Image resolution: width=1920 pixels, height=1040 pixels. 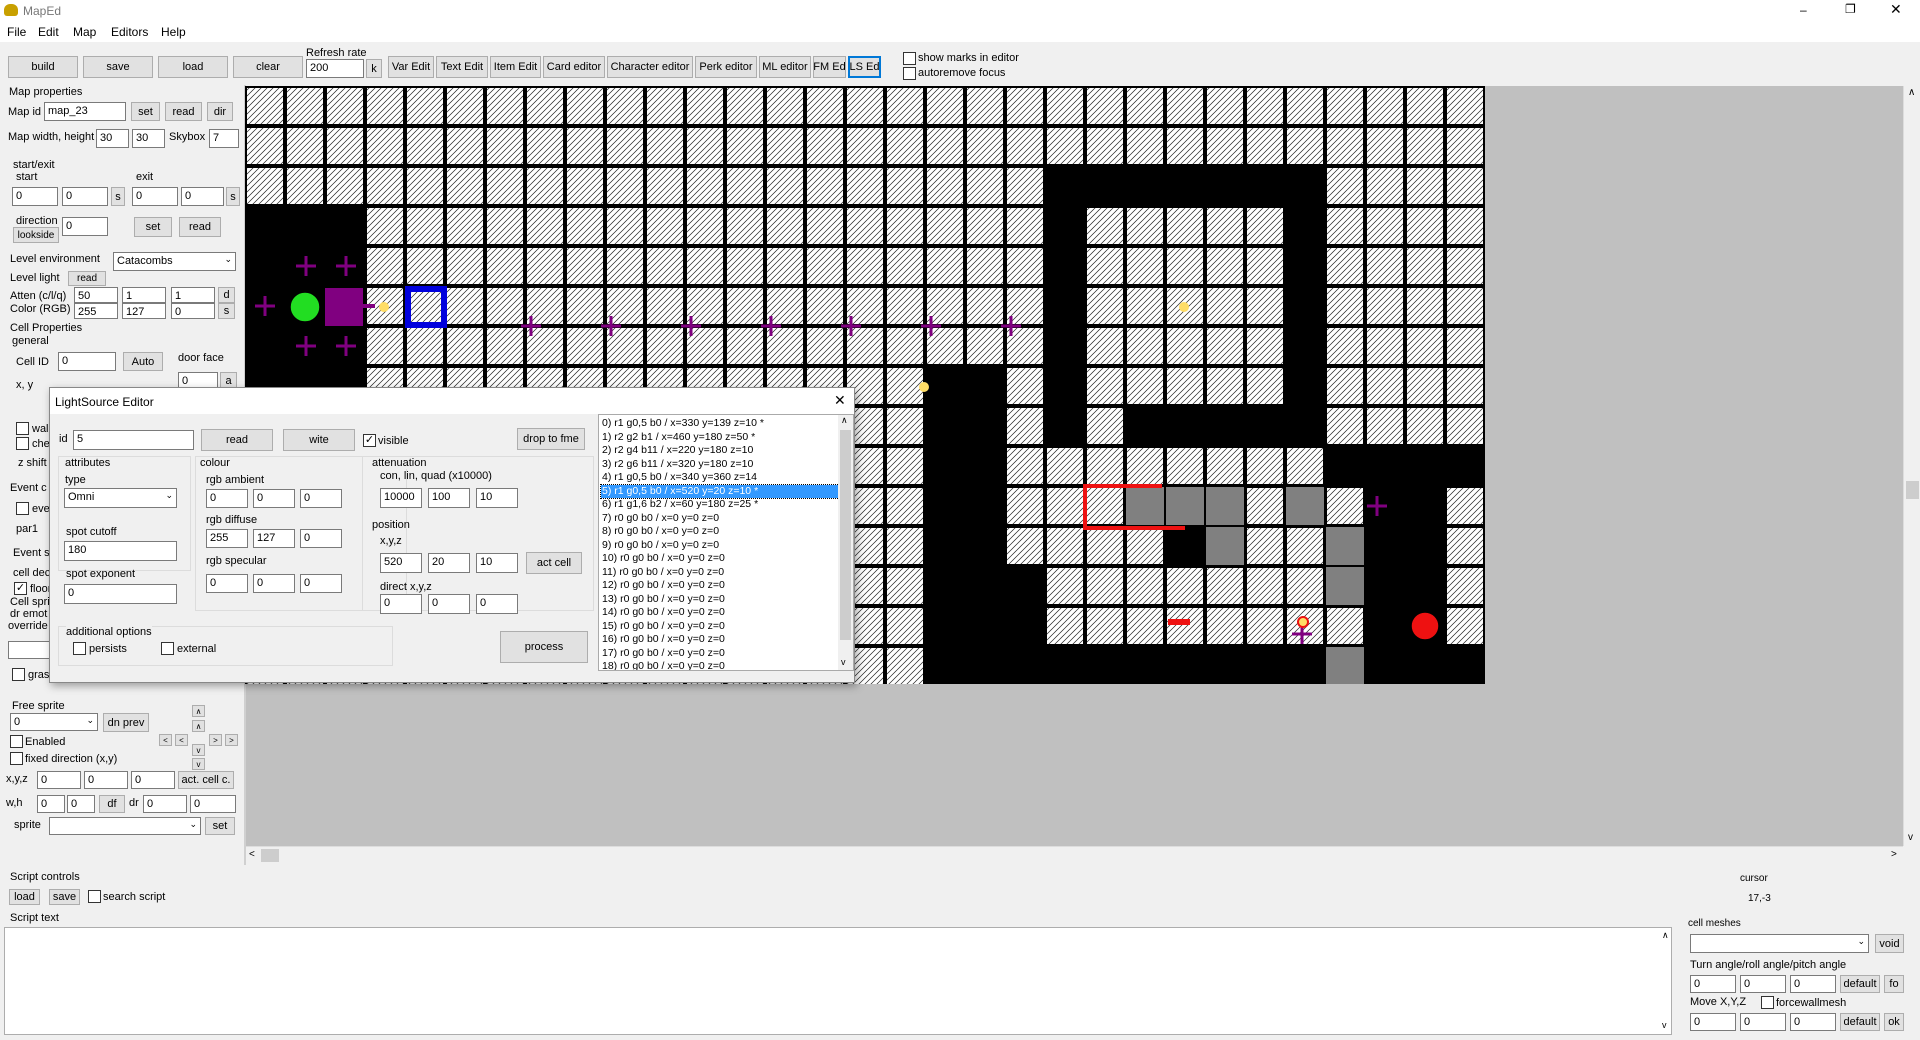 What do you see at coordinates (165, 740) in the screenshot?
I see `nav-left-button: <` at bounding box center [165, 740].